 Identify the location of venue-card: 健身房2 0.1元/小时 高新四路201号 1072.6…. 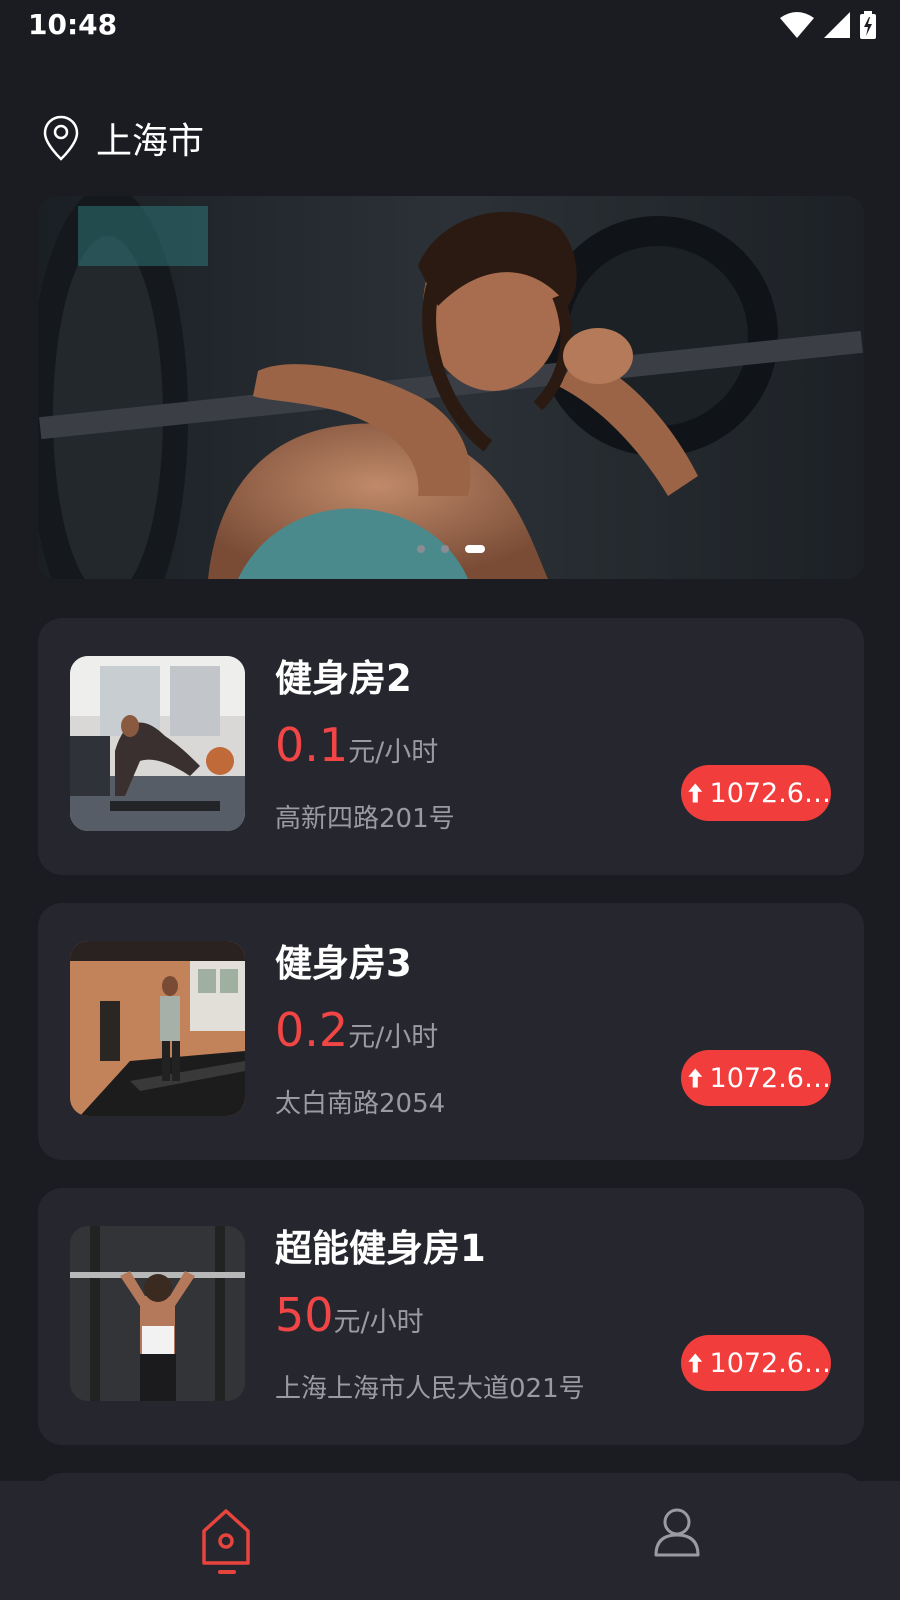
(451, 746).